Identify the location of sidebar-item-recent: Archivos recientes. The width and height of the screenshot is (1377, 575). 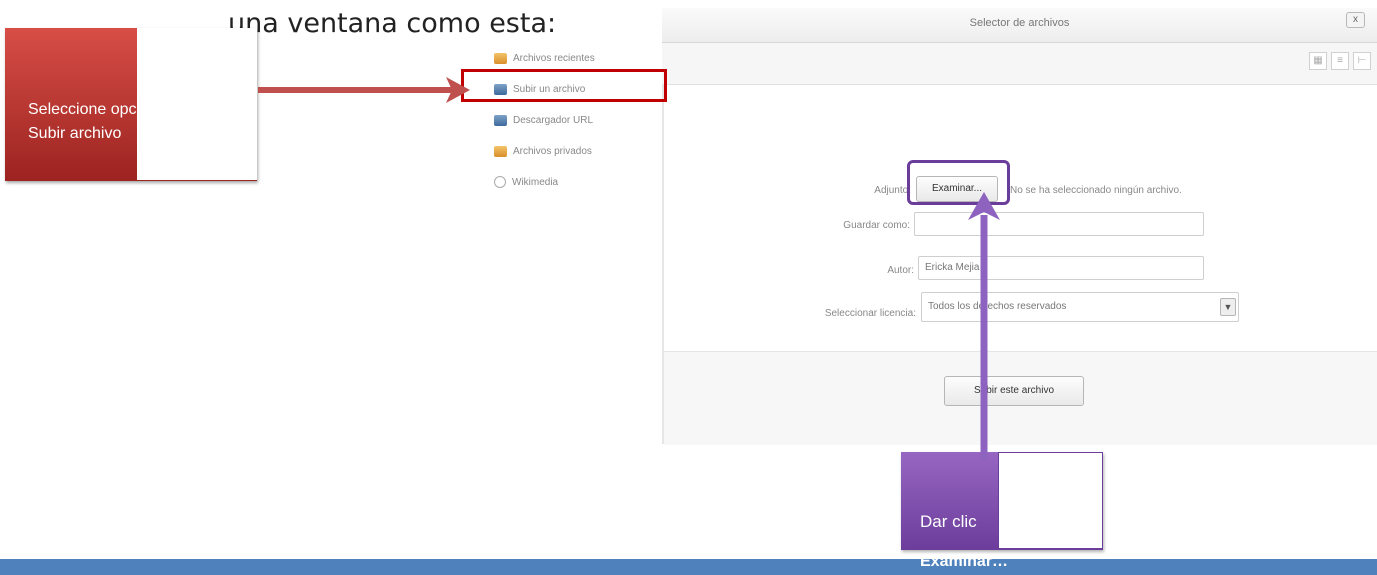
(544, 58).